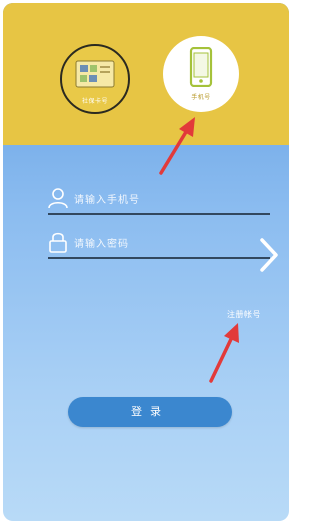 The width and height of the screenshot is (320, 524). I want to click on phone-login-label: 手机号, so click(201, 97).